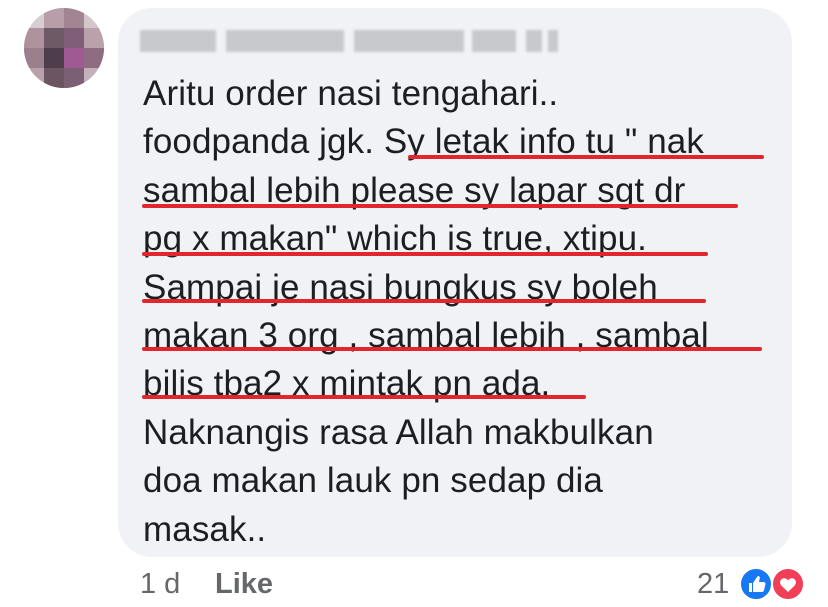 The image size is (828, 607). What do you see at coordinates (713, 584) in the screenshot?
I see `reaction-count: 21` at bounding box center [713, 584].